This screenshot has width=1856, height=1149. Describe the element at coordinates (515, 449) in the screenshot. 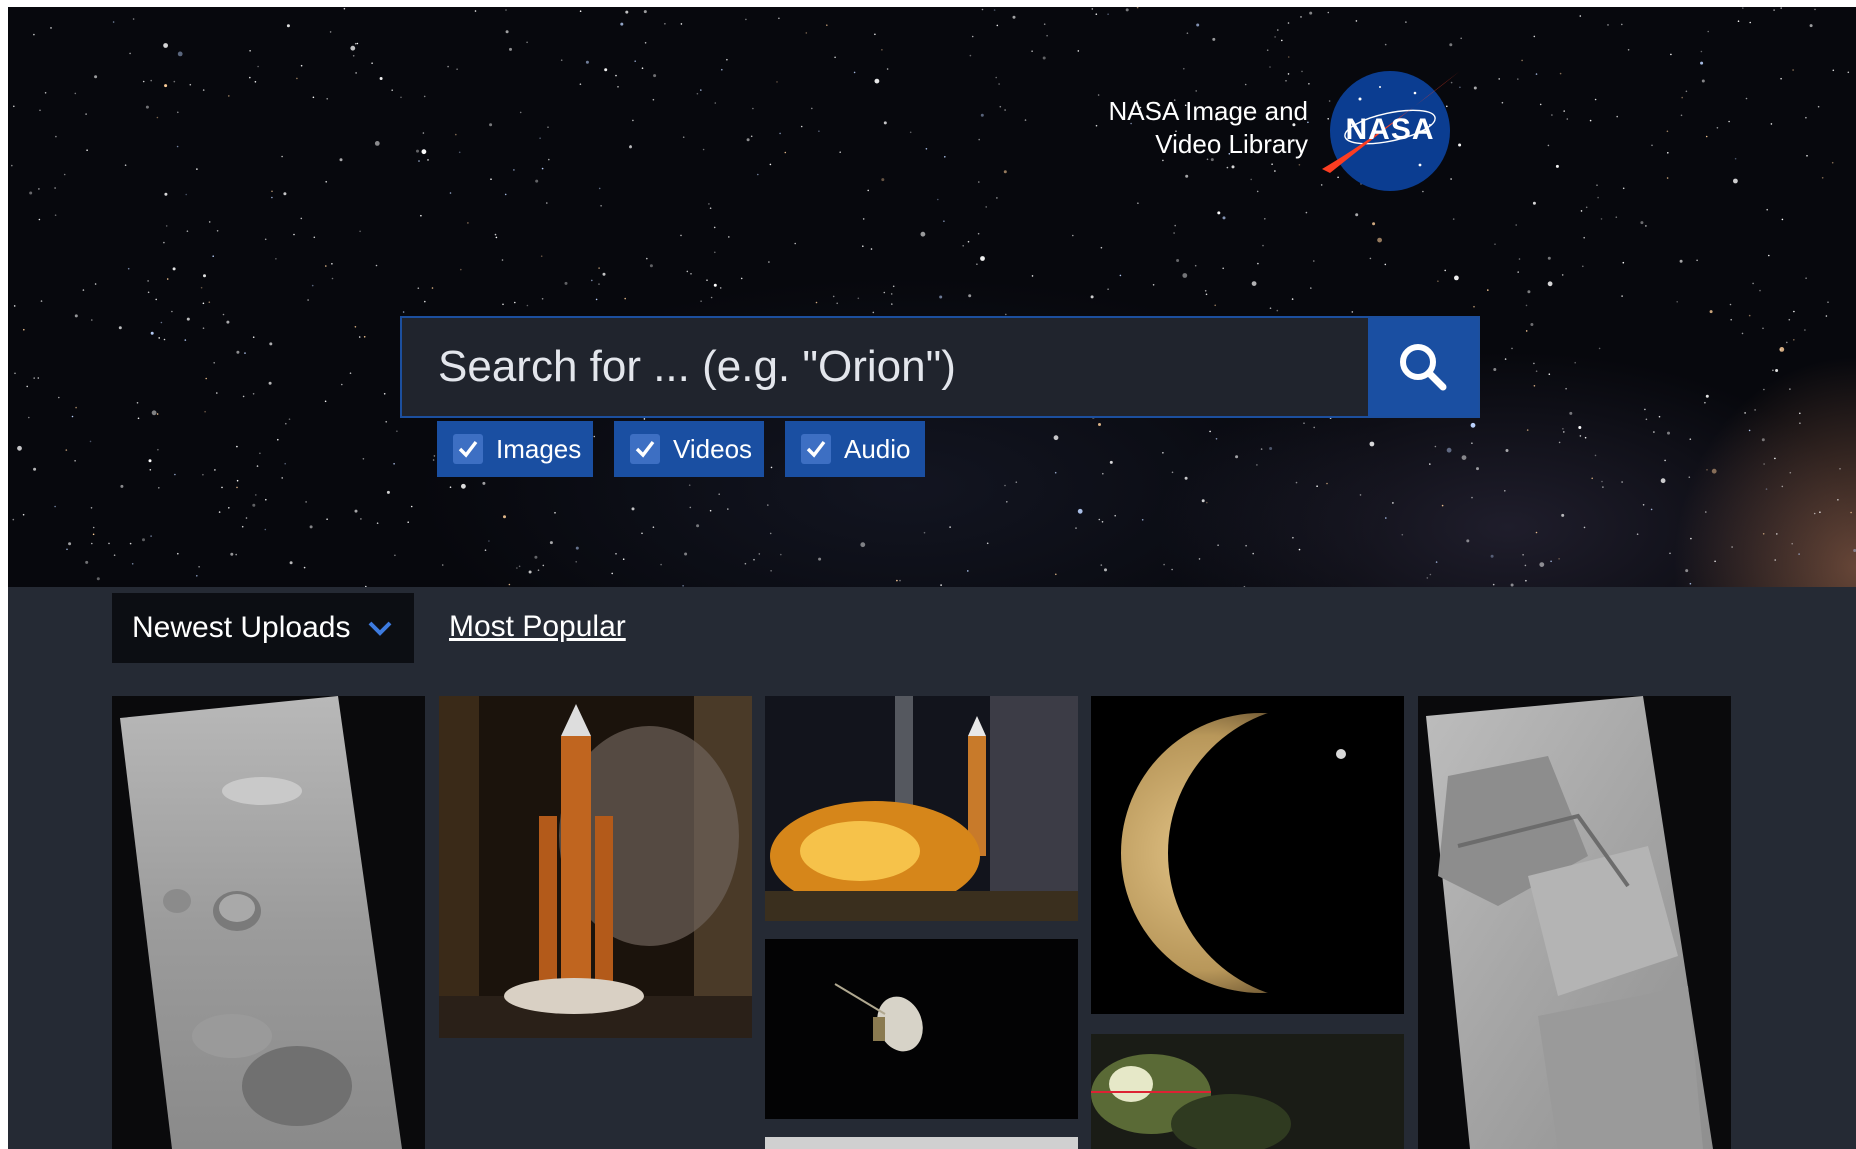

I see `filter-images: Images` at that location.